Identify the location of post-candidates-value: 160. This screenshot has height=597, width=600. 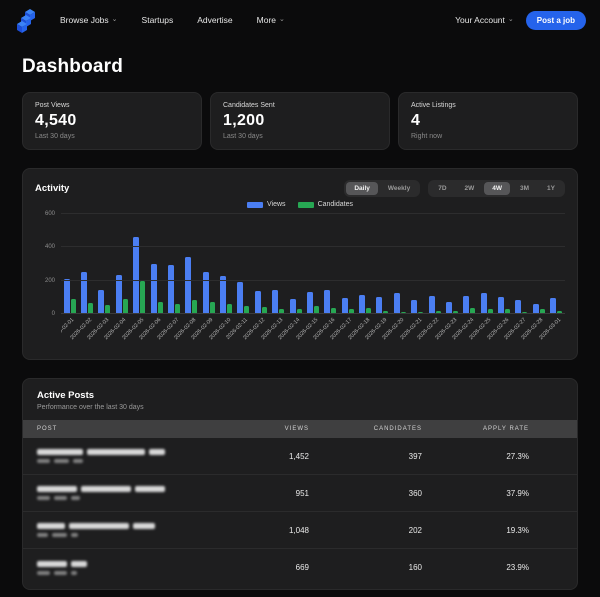
(415, 567).